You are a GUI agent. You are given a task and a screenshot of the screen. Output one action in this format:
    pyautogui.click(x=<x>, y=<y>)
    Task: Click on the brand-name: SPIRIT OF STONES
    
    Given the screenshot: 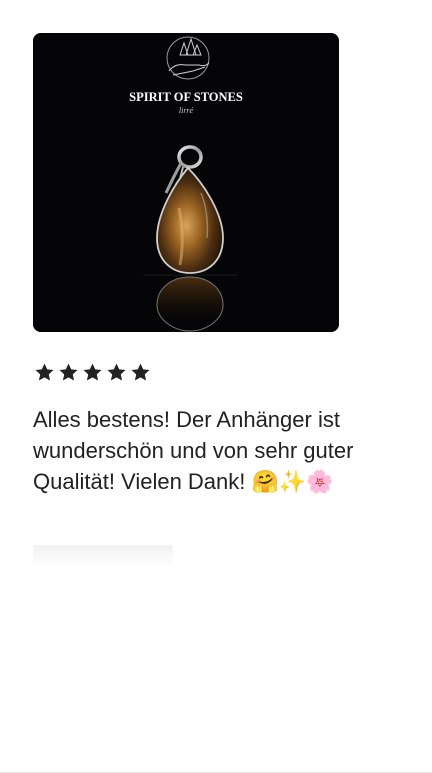 What is the action you would take?
    pyautogui.click(x=186, y=97)
    